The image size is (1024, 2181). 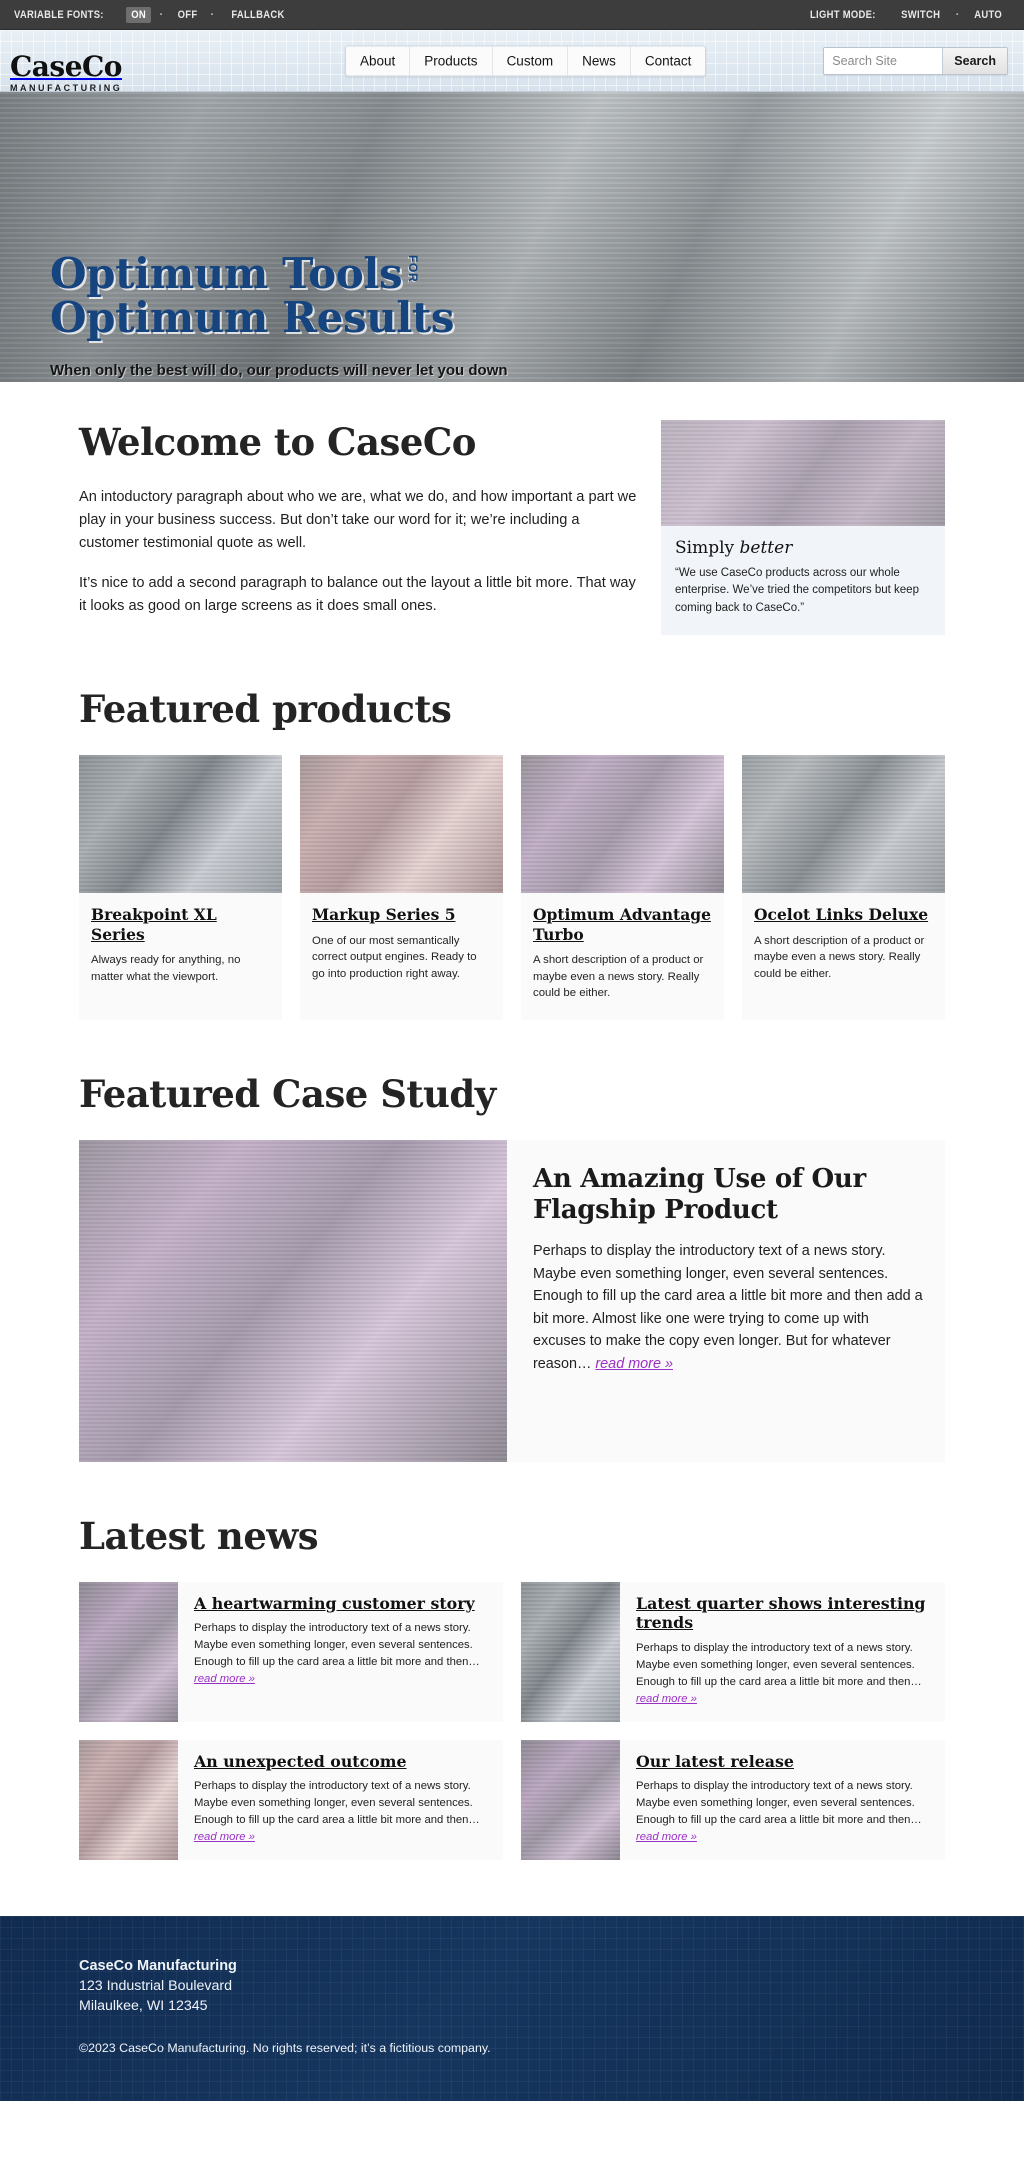 What do you see at coordinates (180, 924) in the screenshot?
I see `product-title-link: Breakpoint XL Series` at bounding box center [180, 924].